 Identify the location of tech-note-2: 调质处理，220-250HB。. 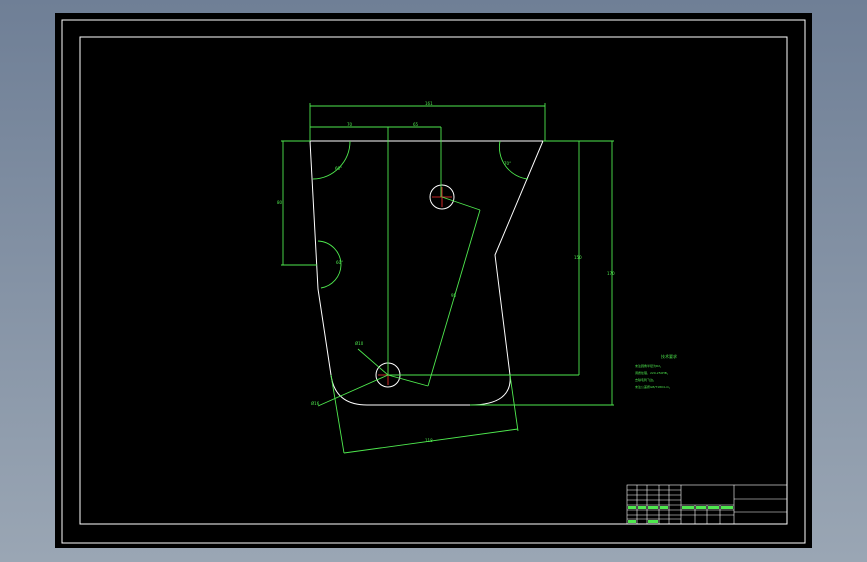
(652, 372).